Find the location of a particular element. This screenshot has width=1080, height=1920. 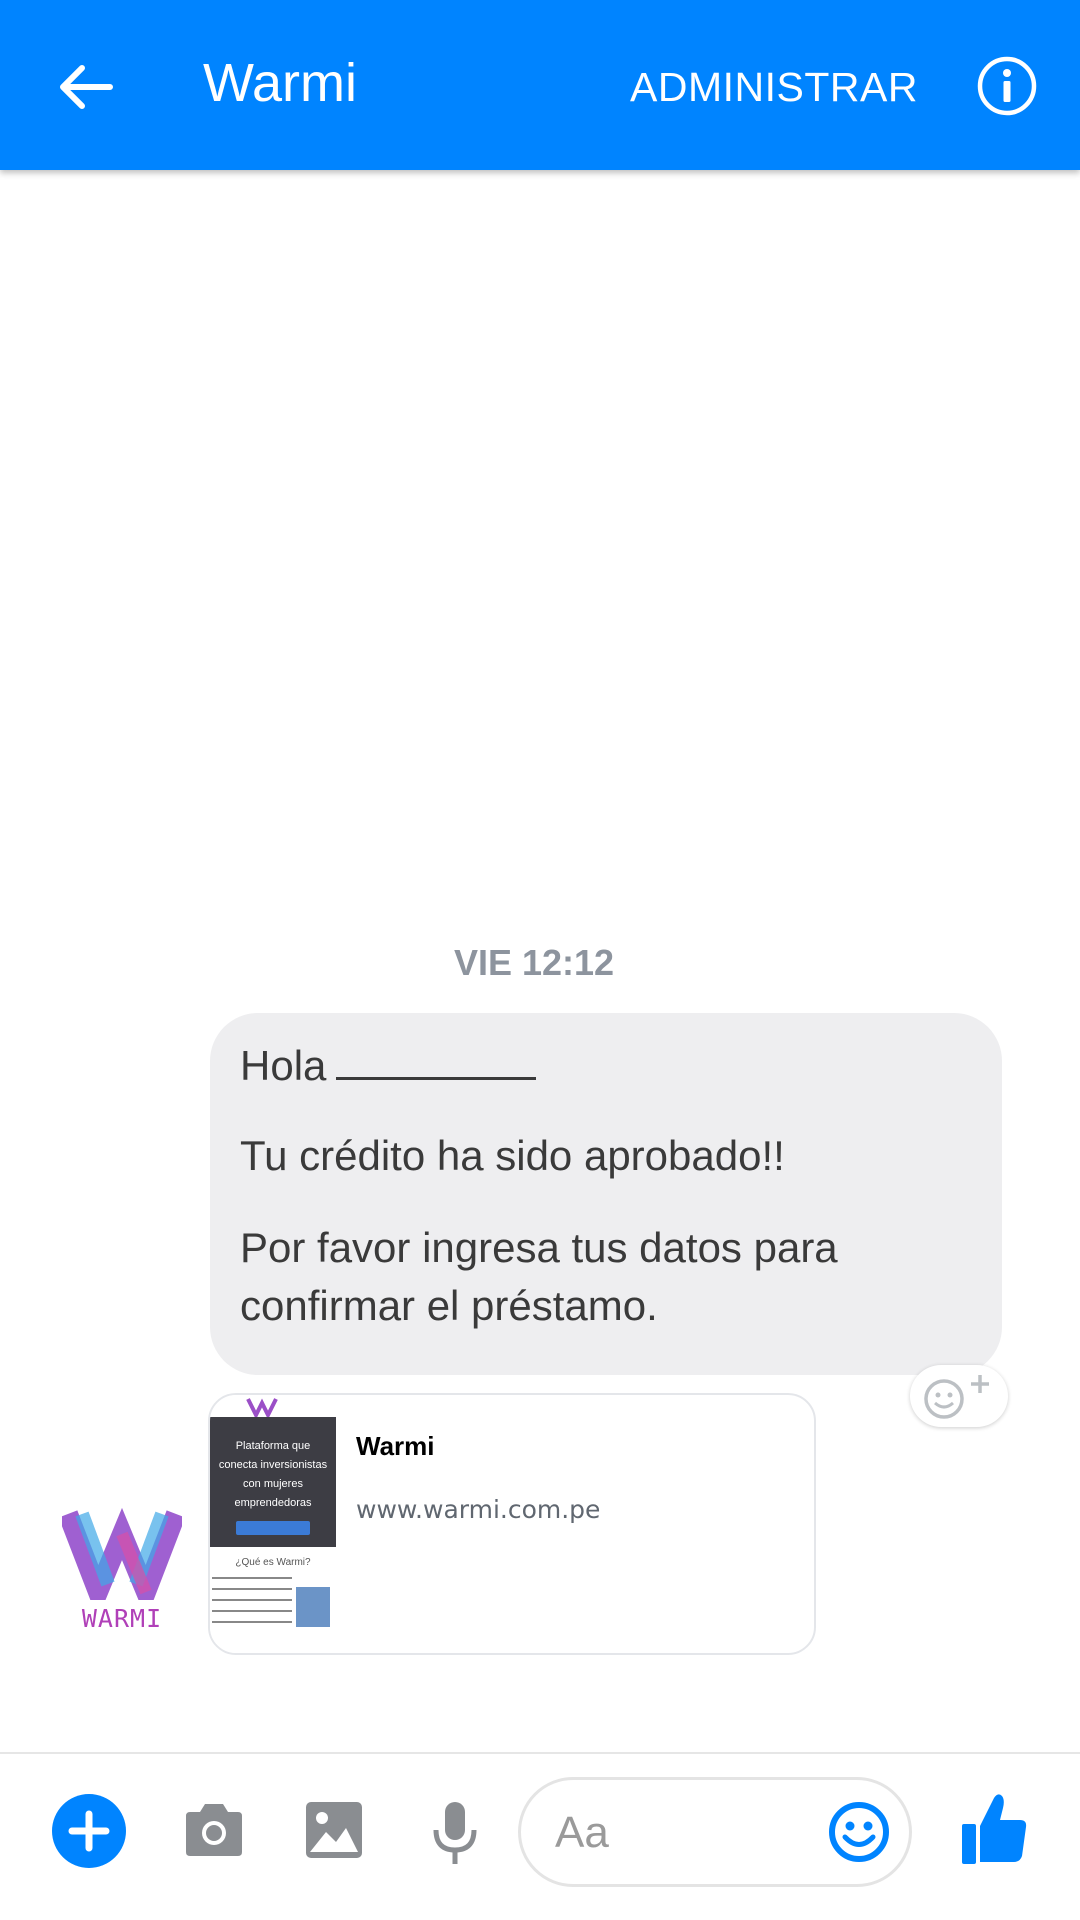

message-input-placeholder: Aa is located at coordinates (582, 1832).